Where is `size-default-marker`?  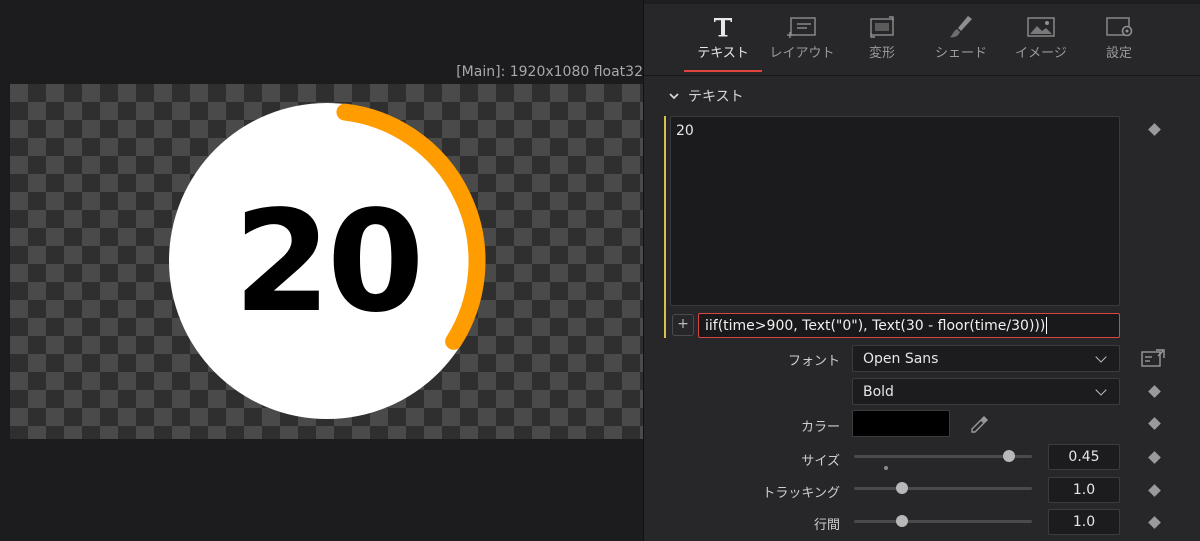
size-default-marker is located at coordinates (886, 468).